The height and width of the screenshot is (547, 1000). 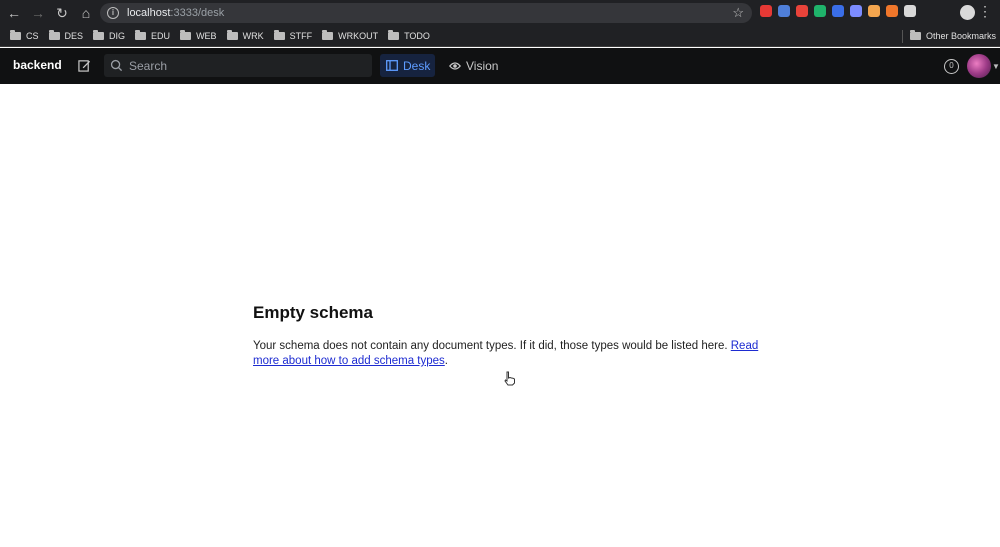 I want to click on tab-desk-label: Desk, so click(x=417, y=65).